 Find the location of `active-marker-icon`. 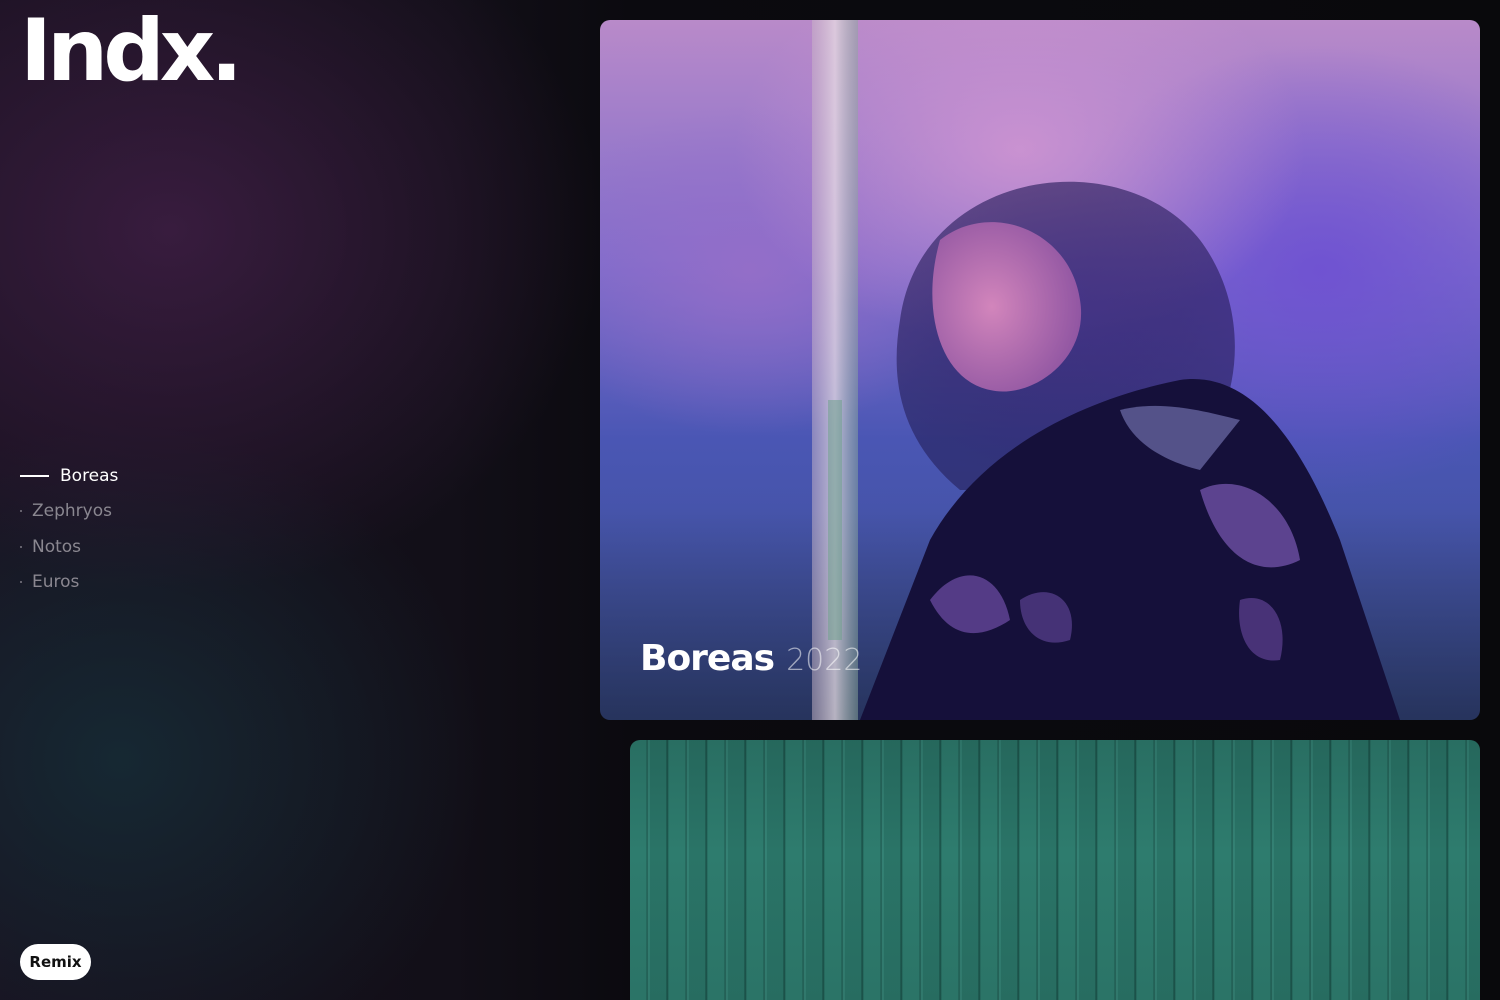

active-marker-icon is located at coordinates (34, 475).